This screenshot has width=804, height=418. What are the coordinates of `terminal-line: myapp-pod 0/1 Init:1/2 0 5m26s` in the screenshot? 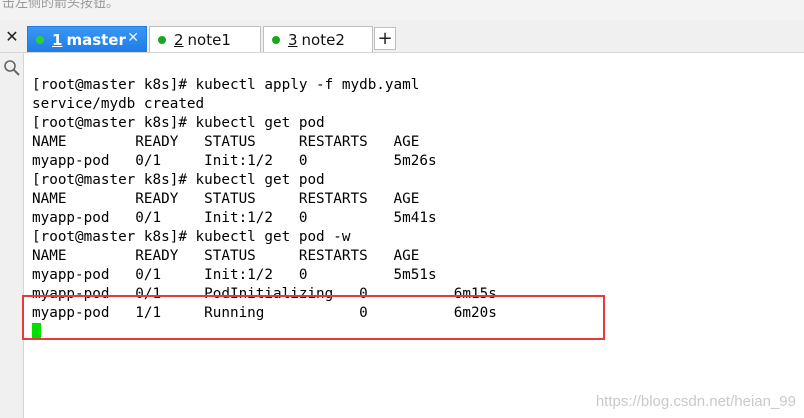 It's located at (234, 161).